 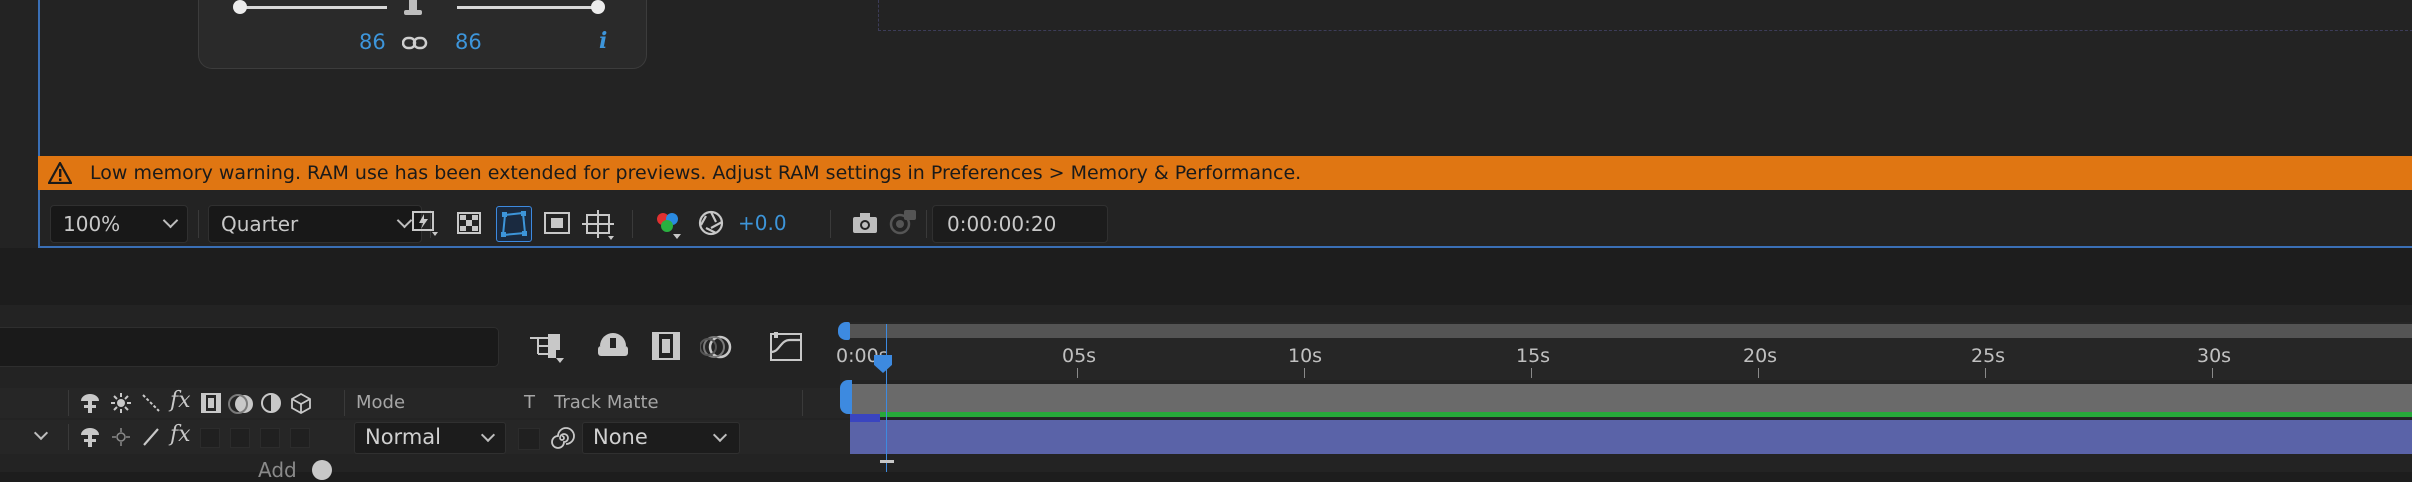 I want to click on ruler-label: 05s, so click(x=1079, y=356).